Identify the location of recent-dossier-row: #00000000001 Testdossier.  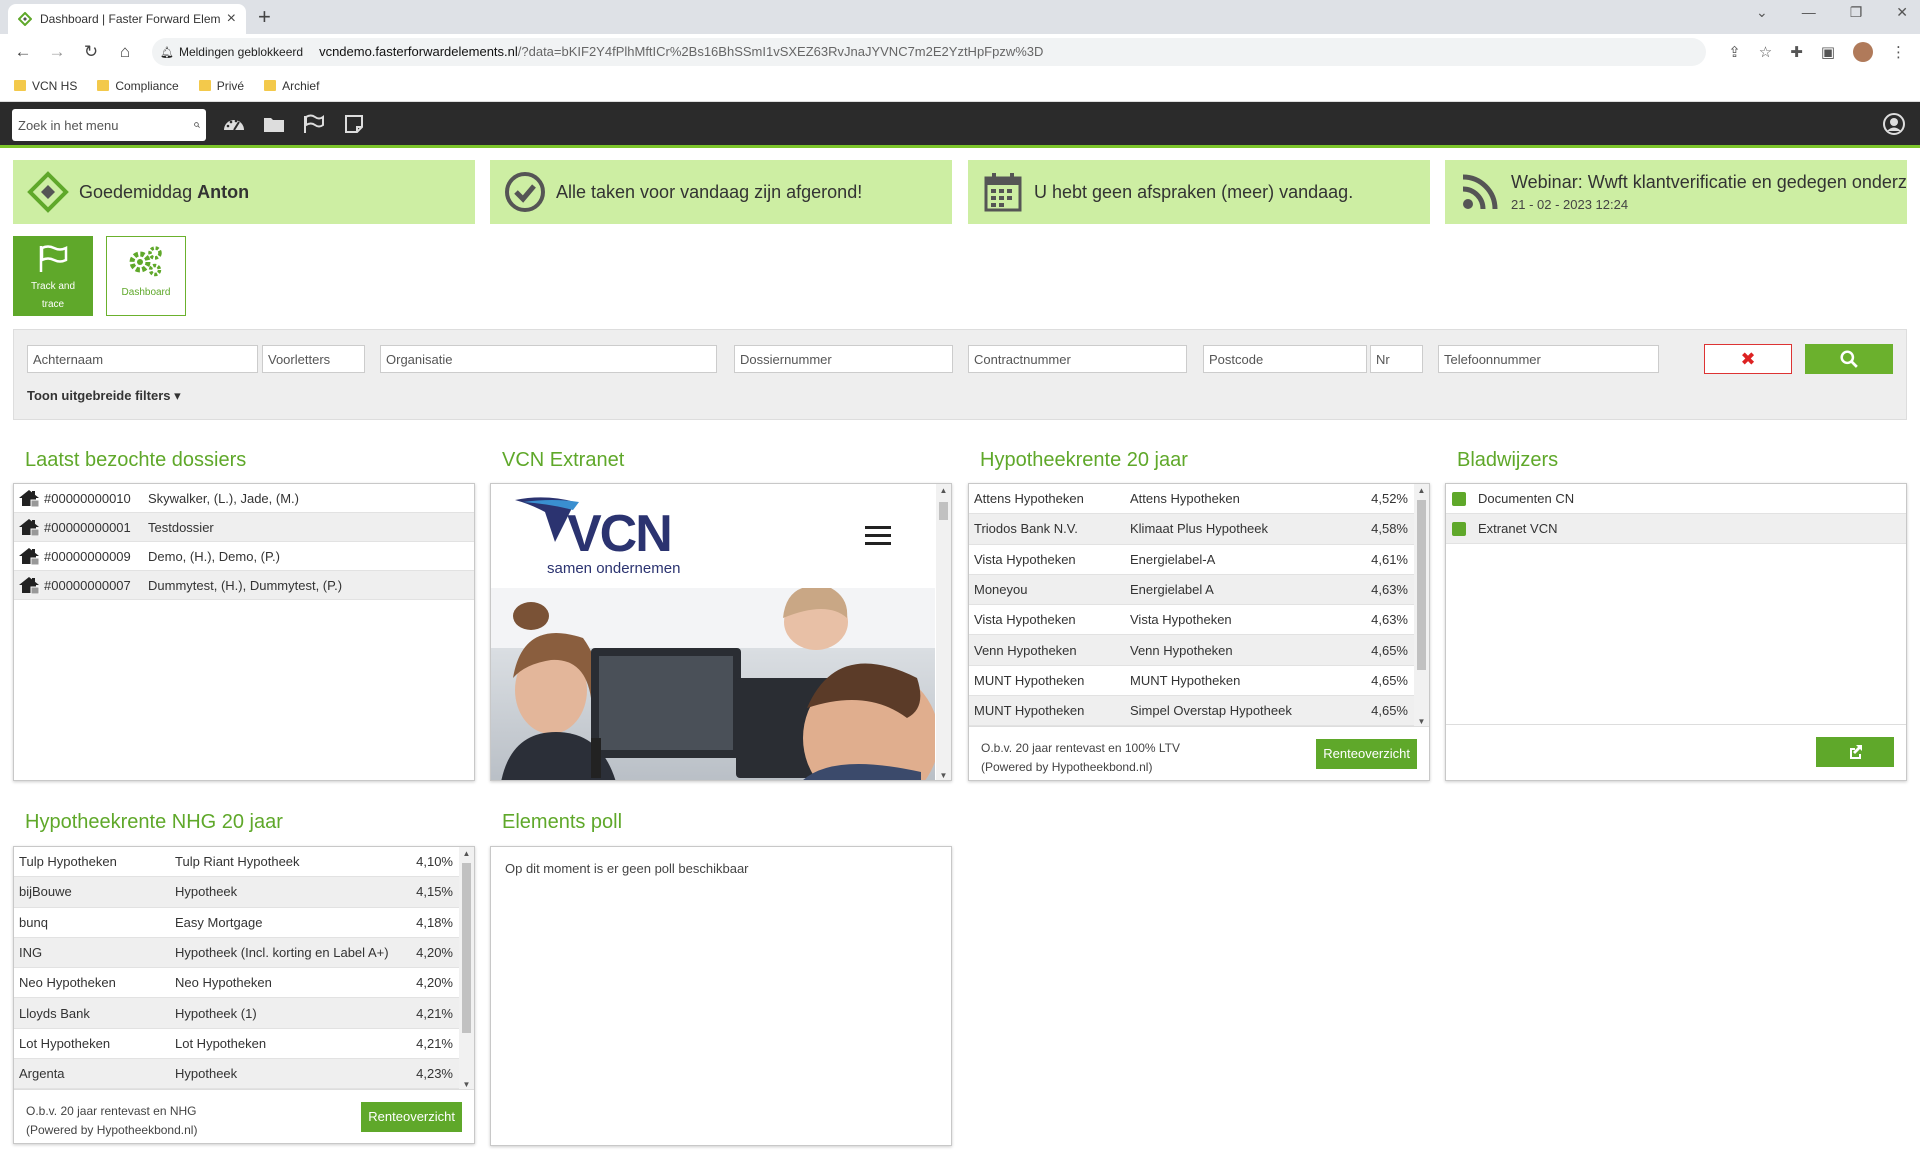
(244, 527).